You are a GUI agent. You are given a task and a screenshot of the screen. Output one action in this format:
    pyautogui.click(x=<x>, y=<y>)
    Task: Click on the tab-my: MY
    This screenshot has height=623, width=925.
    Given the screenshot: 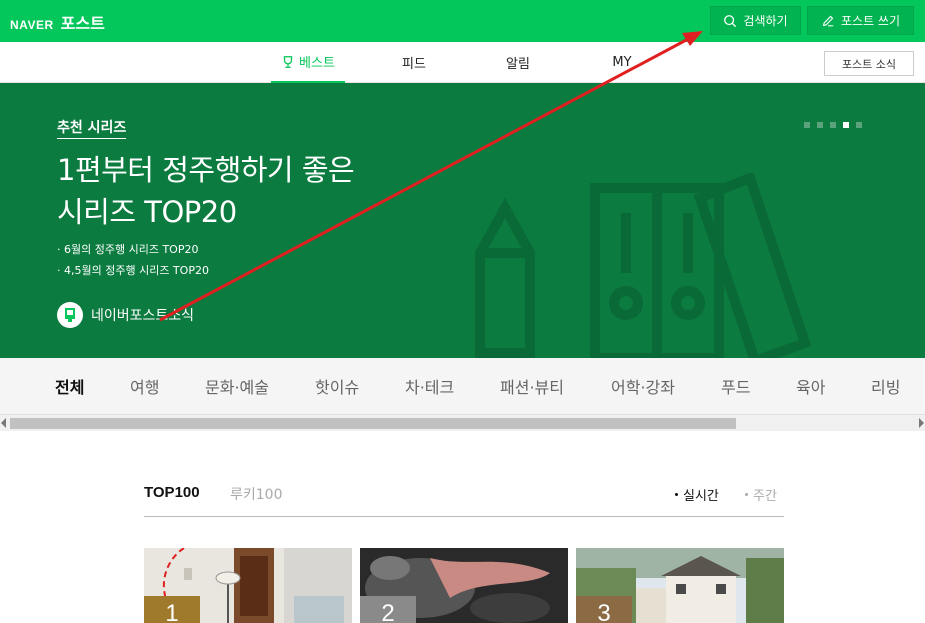 What is the action you would take?
    pyautogui.click(x=622, y=62)
    